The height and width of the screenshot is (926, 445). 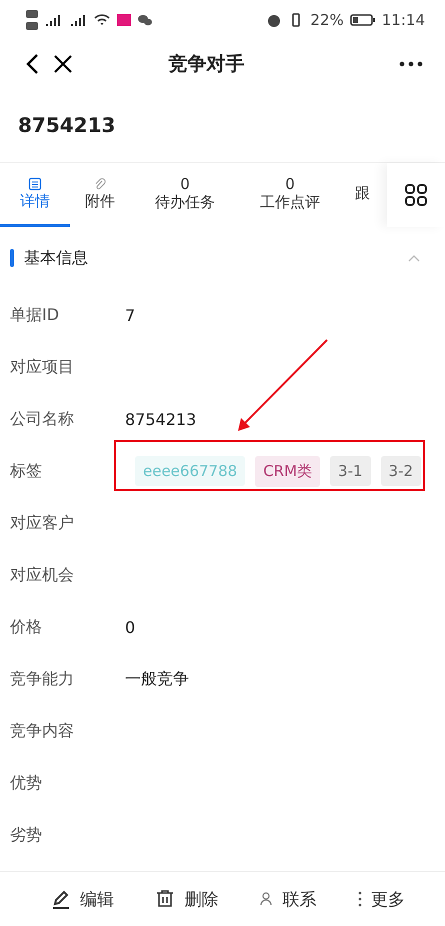 What do you see at coordinates (207, 64) in the screenshot?
I see `page-title: 竞争对手` at bounding box center [207, 64].